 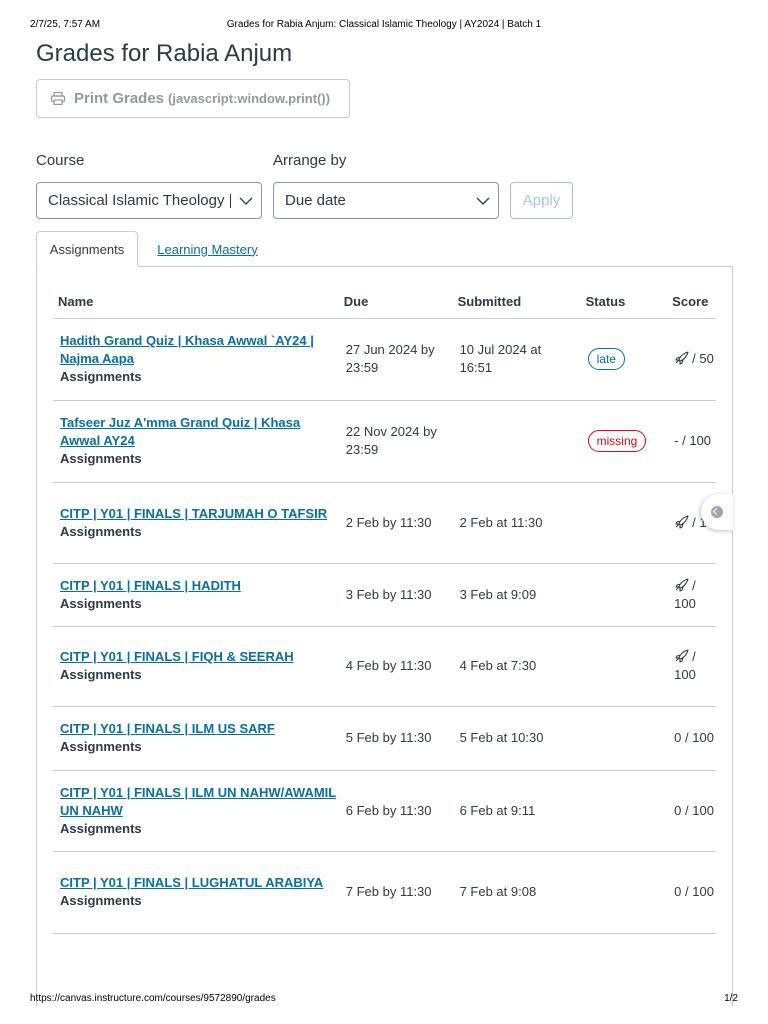 I want to click on status-cell: missing, so click(x=624, y=441).